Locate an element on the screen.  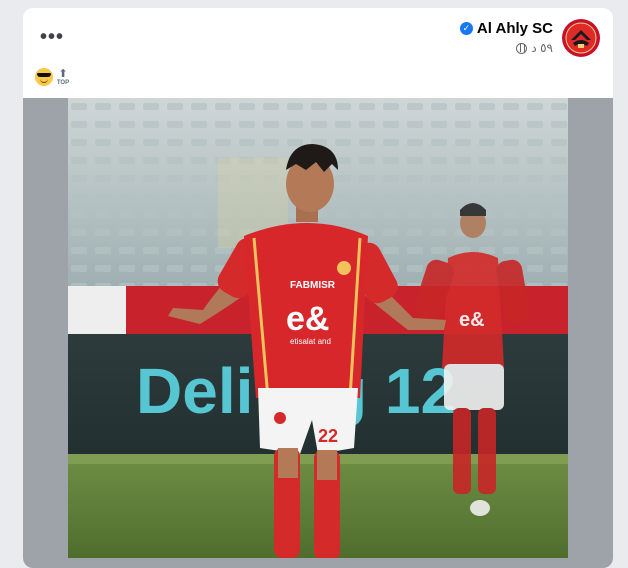
more-options-button: ••• is located at coordinates (52, 37).